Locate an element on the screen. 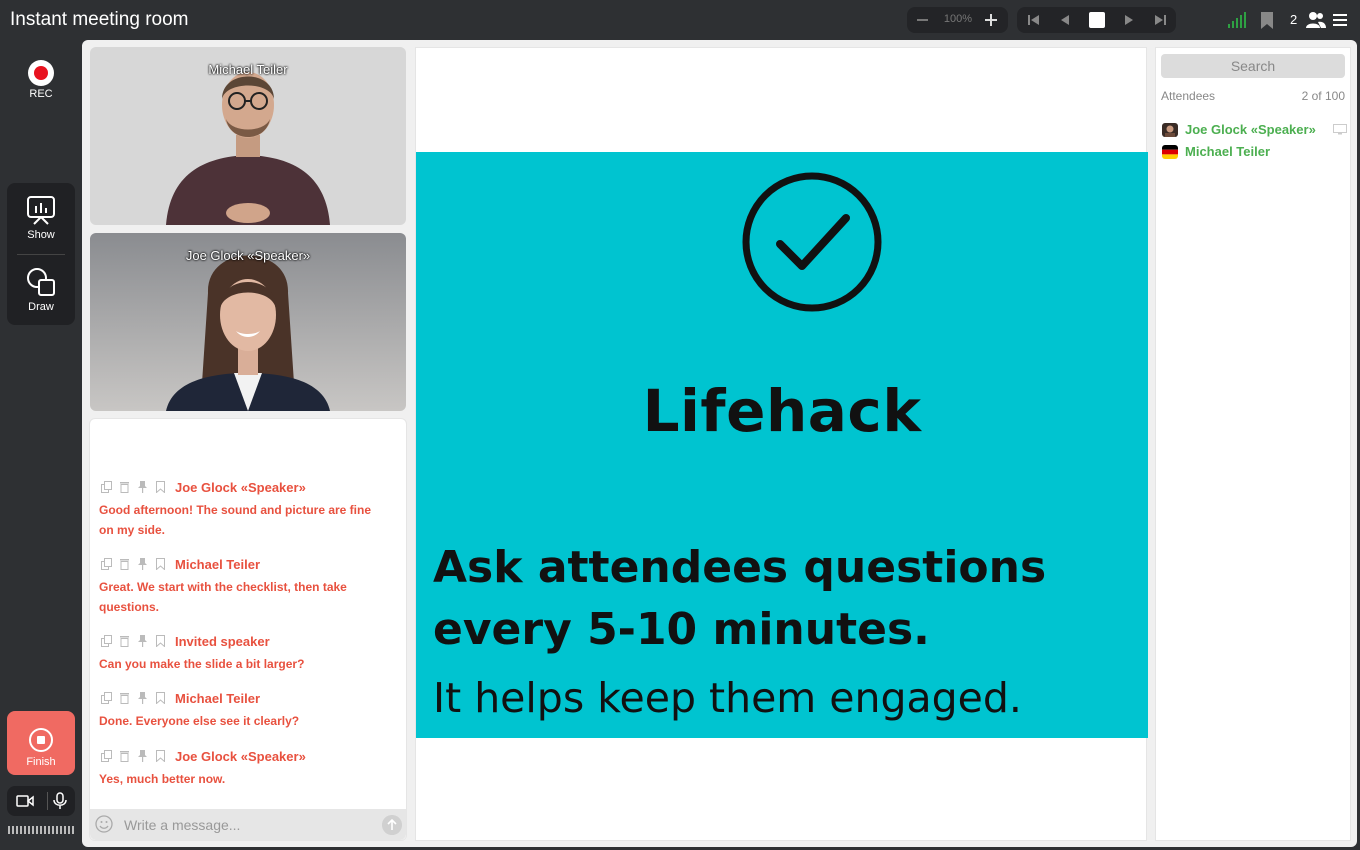 The image size is (1360, 850). record-button: REC is located at coordinates (41, 81).